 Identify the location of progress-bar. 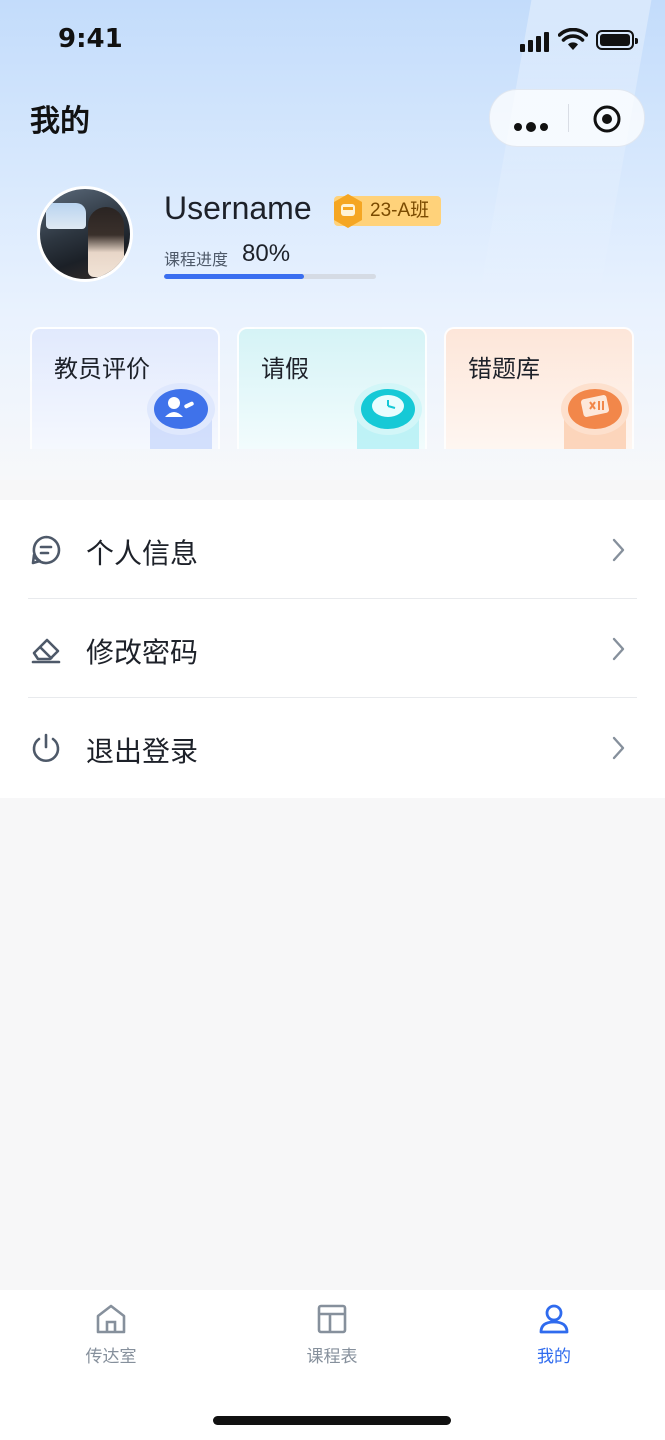
(270, 276).